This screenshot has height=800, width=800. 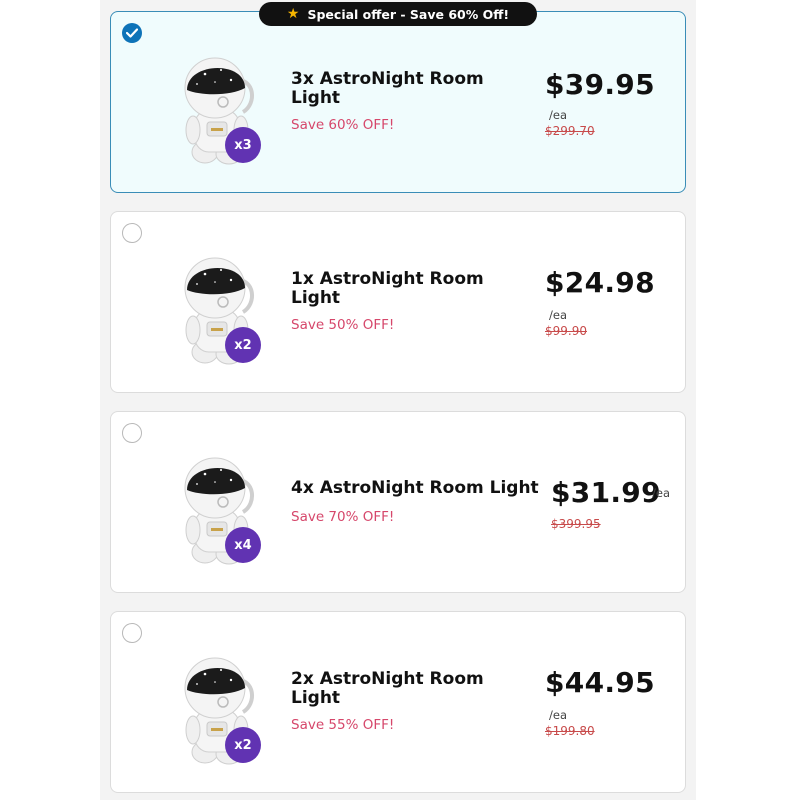 What do you see at coordinates (576, 524) in the screenshot?
I see `original-price: $399.95` at bounding box center [576, 524].